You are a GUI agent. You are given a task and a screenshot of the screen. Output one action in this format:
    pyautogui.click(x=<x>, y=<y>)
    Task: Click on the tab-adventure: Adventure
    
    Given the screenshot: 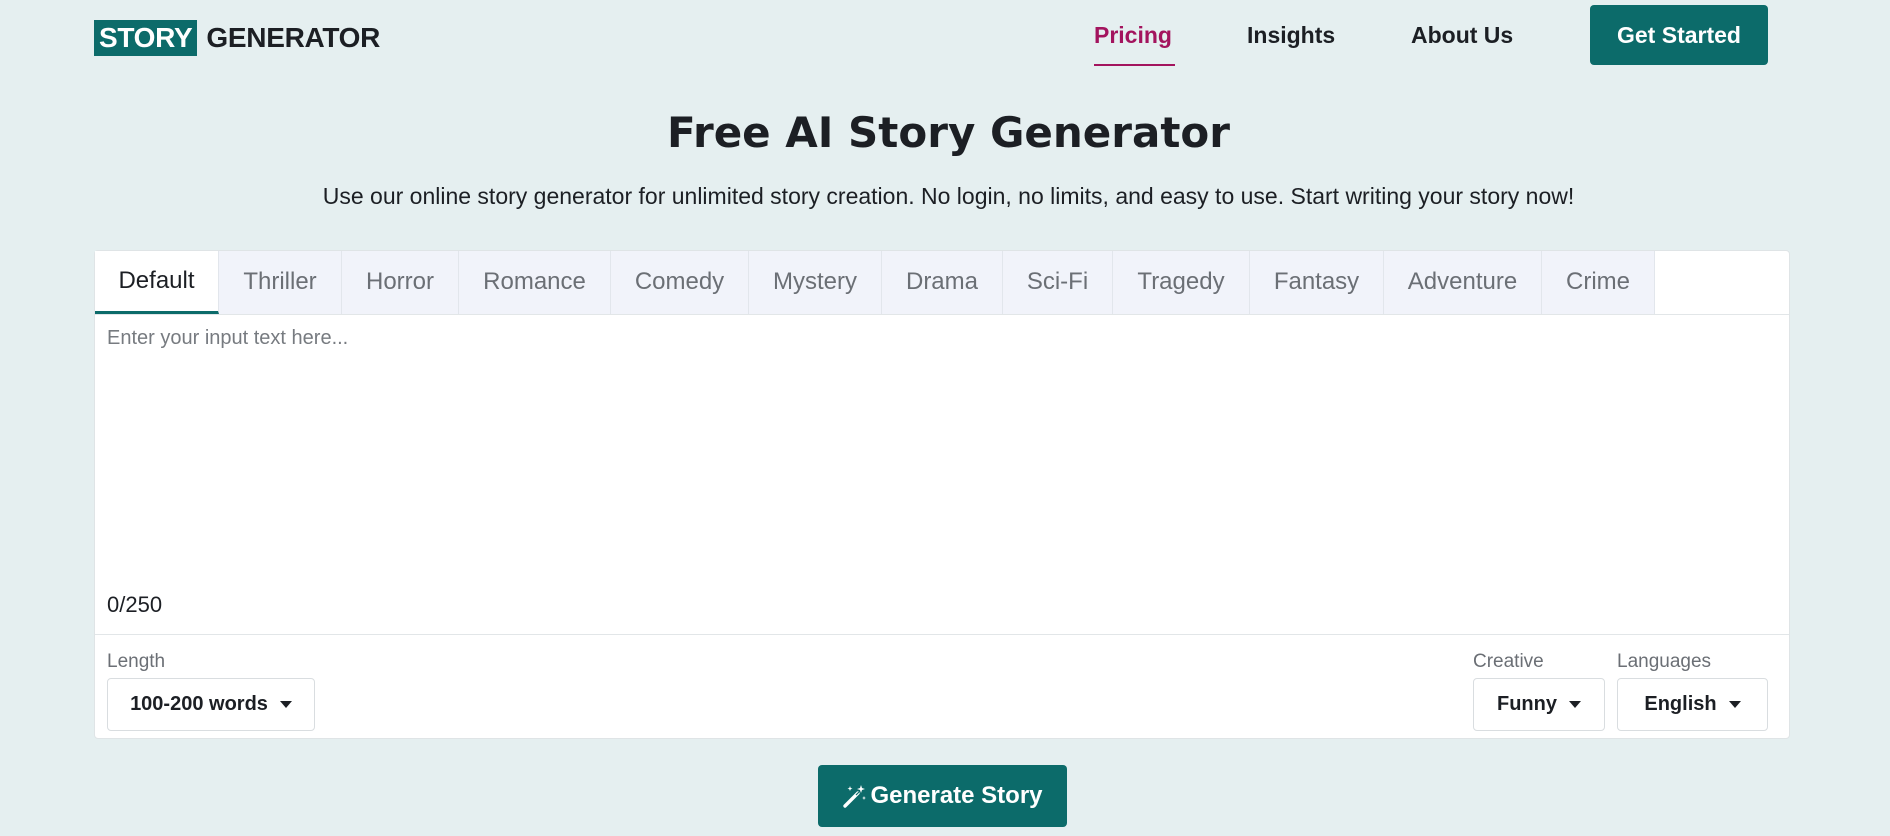 What is the action you would take?
    pyautogui.click(x=1463, y=282)
    